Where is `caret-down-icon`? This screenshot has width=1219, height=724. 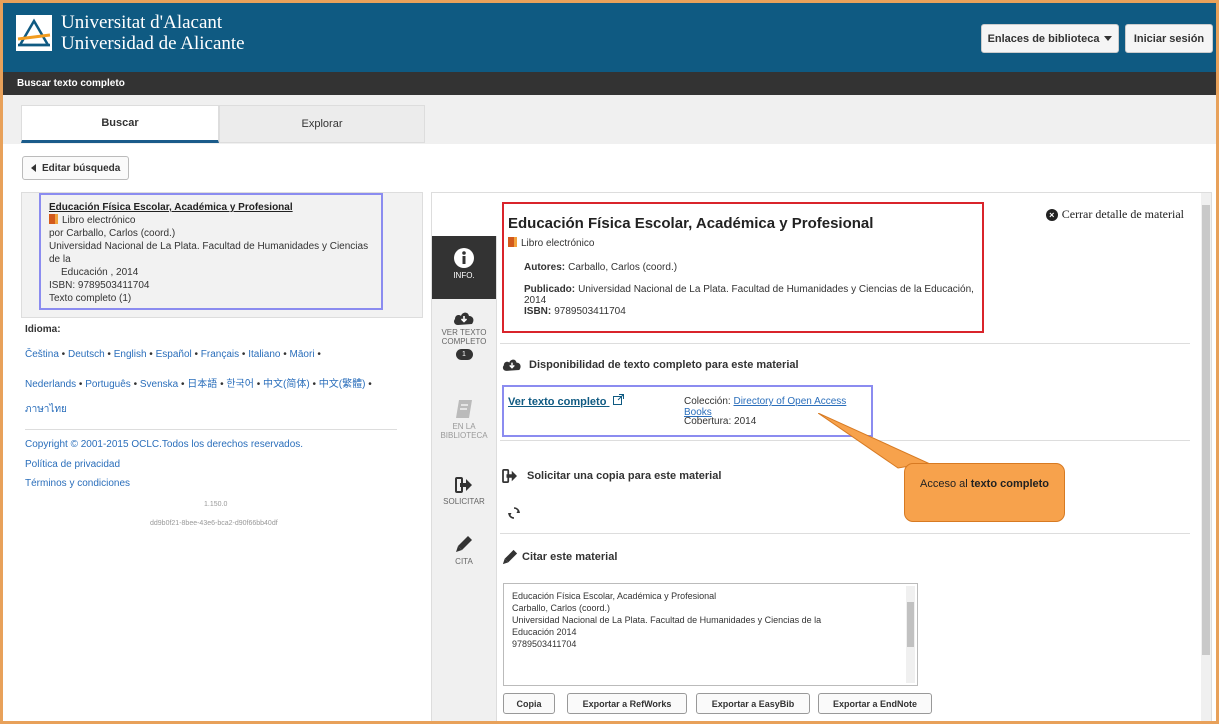
caret-down-icon is located at coordinates (1108, 38).